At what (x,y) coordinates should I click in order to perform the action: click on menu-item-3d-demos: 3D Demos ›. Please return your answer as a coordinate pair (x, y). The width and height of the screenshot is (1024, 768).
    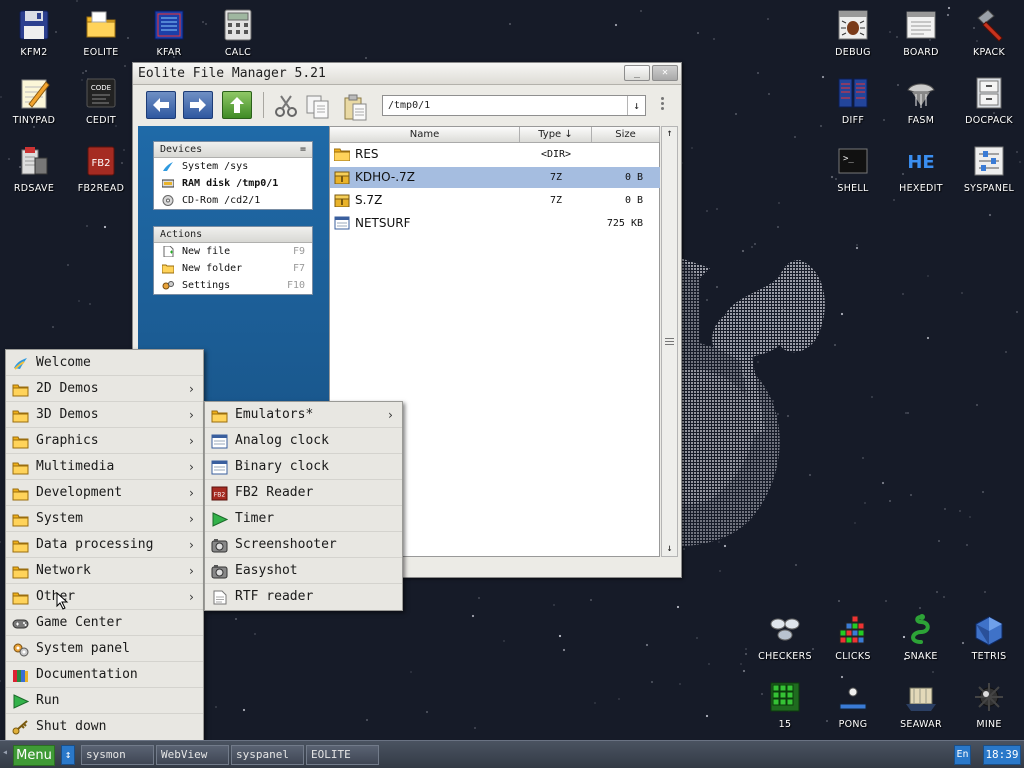
    Looking at the image, I should click on (104, 415).